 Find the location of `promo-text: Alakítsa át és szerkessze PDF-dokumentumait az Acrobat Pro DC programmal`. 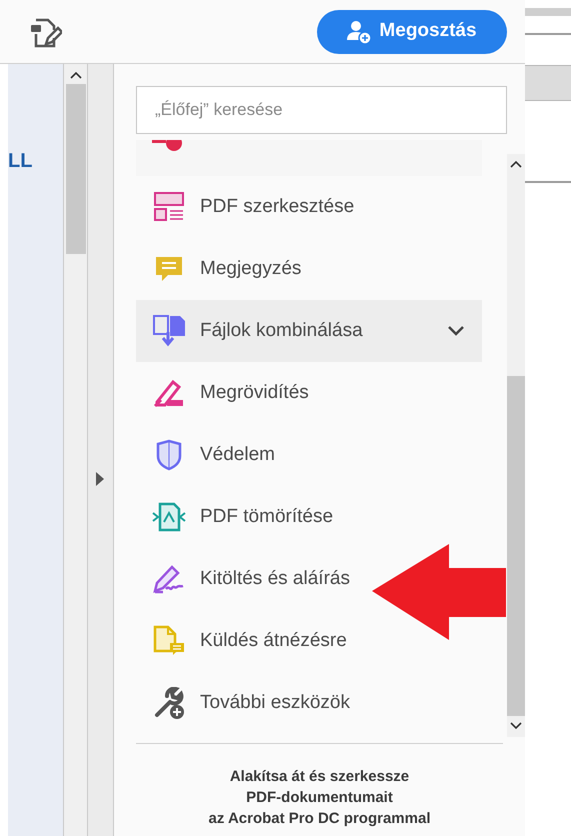

promo-text: Alakítsa át és szerkessze PDF-dokumentumait az Acrobat Pro DC programmal is located at coordinates (320, 798).